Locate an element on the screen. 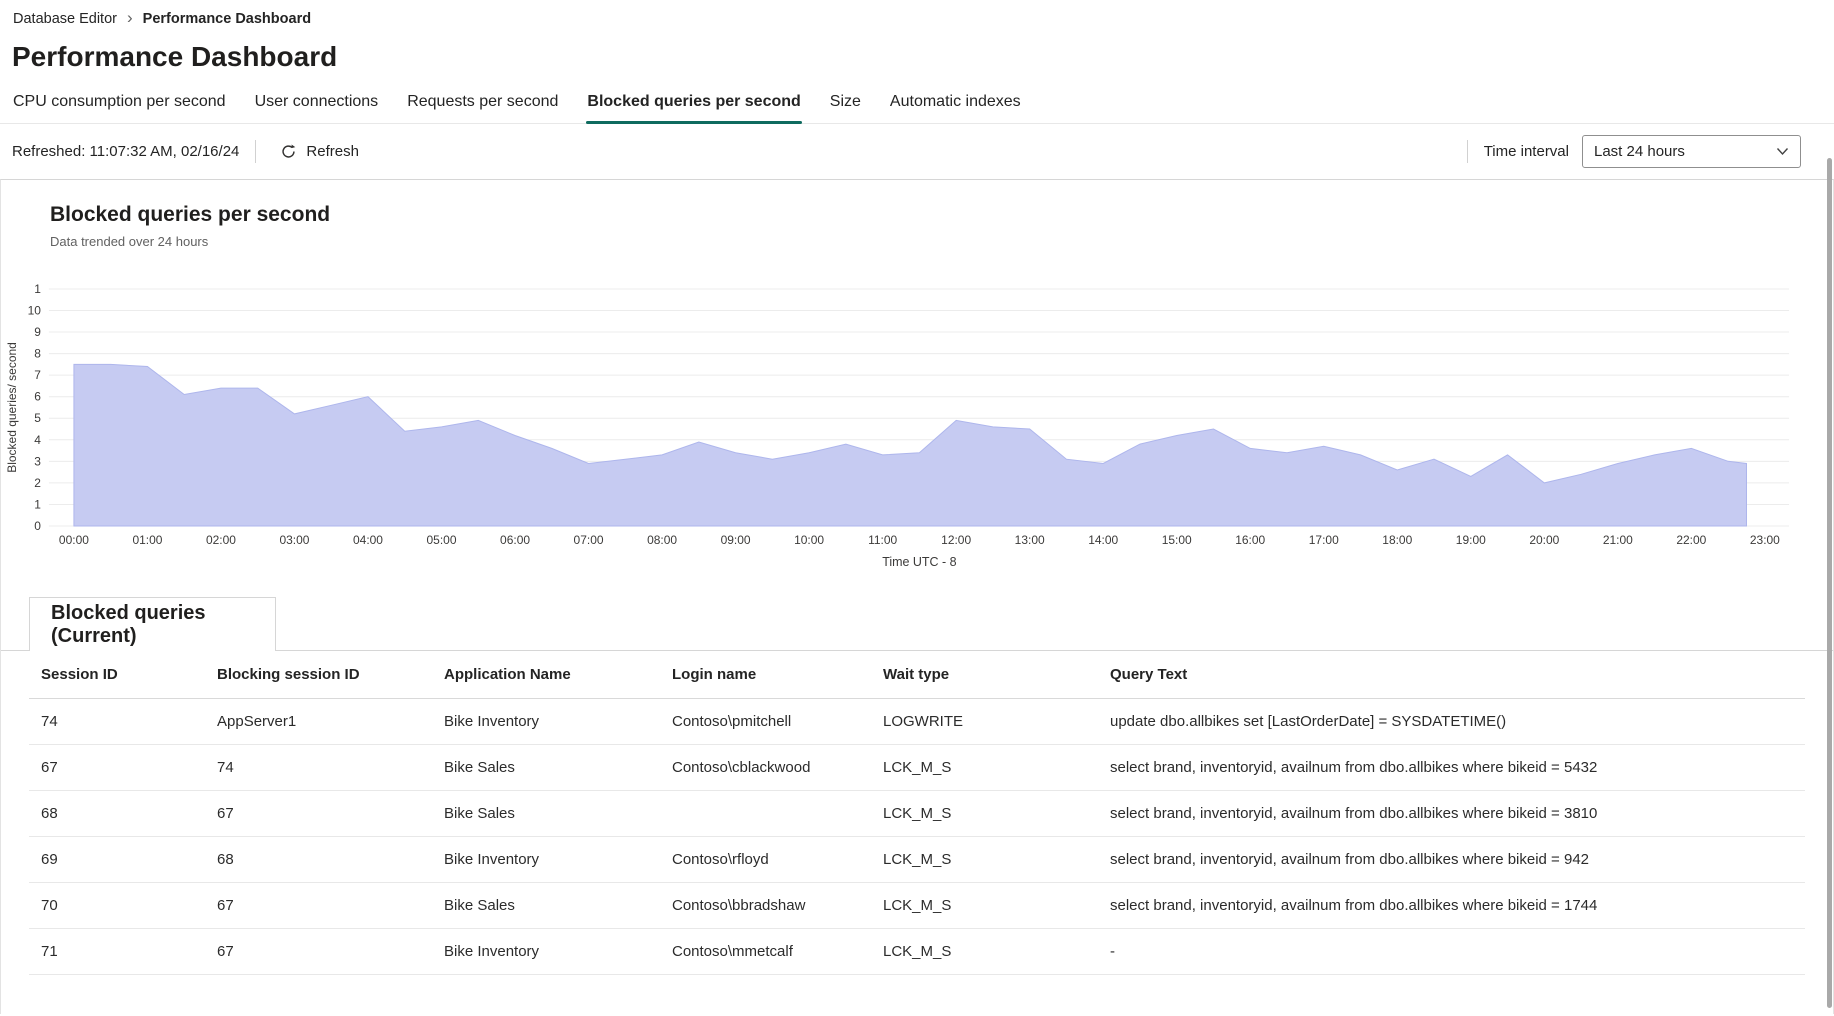 The width and height of the screenshot is (1834, 1016). svg-text: Blocked queries/ second is located at coordinates (12, 407).